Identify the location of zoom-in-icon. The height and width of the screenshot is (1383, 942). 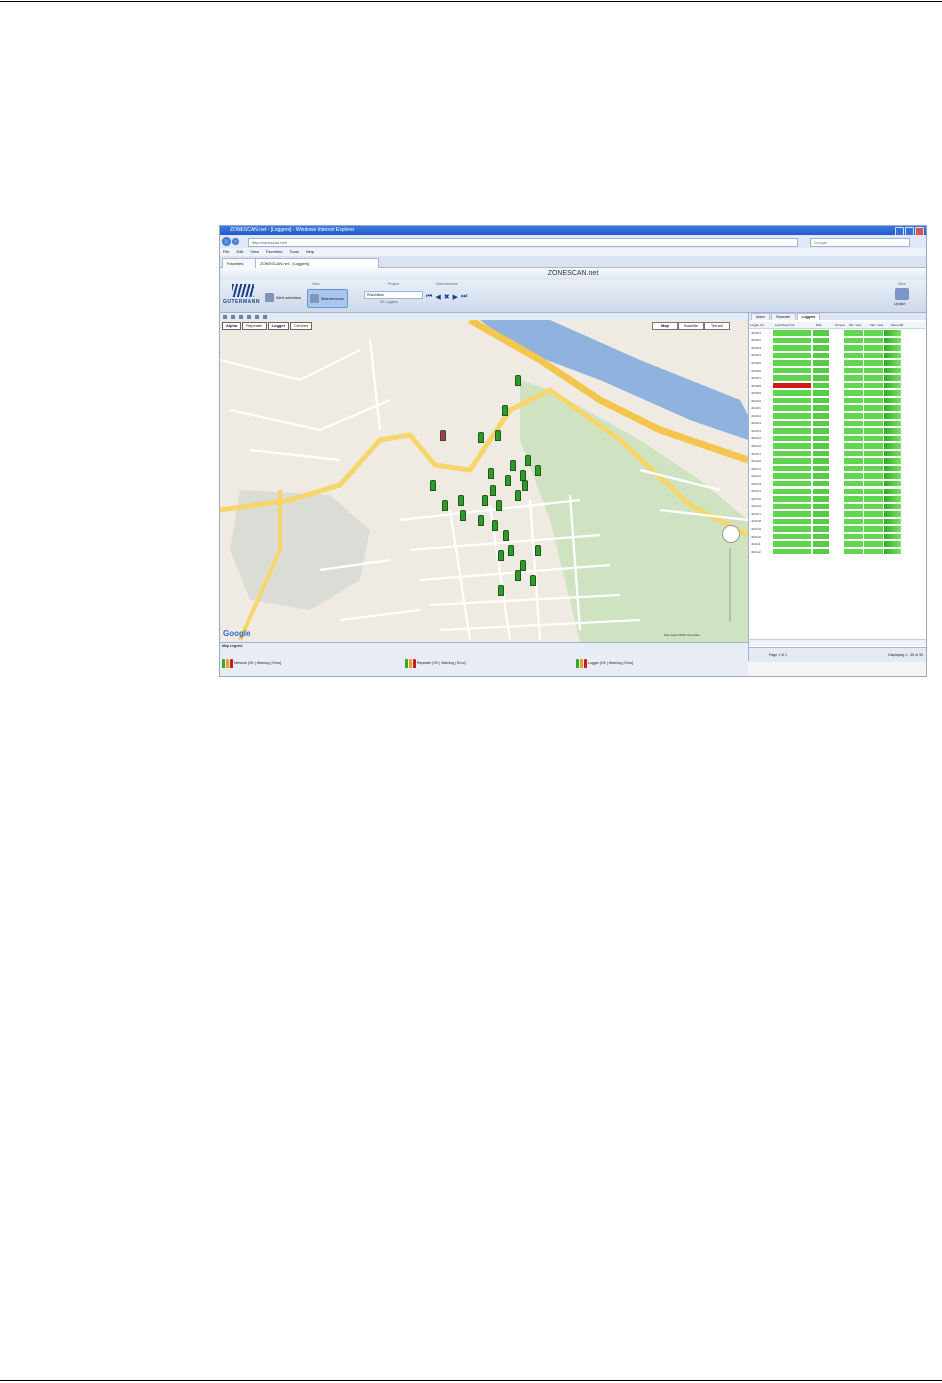
(257, 316).